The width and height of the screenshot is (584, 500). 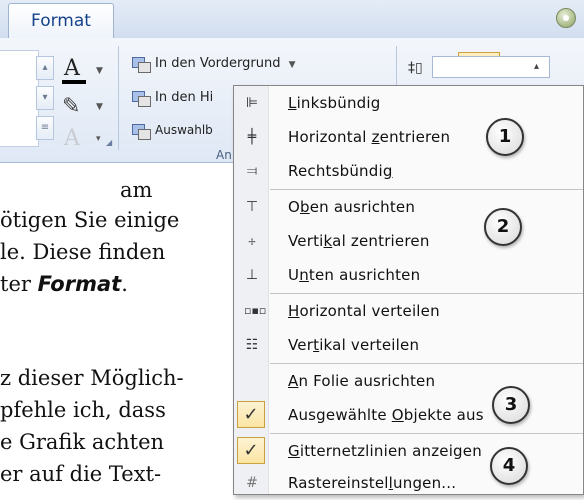 I want to click on menu-item-label: Vertikal verteilen, so click(x=354, y=345).